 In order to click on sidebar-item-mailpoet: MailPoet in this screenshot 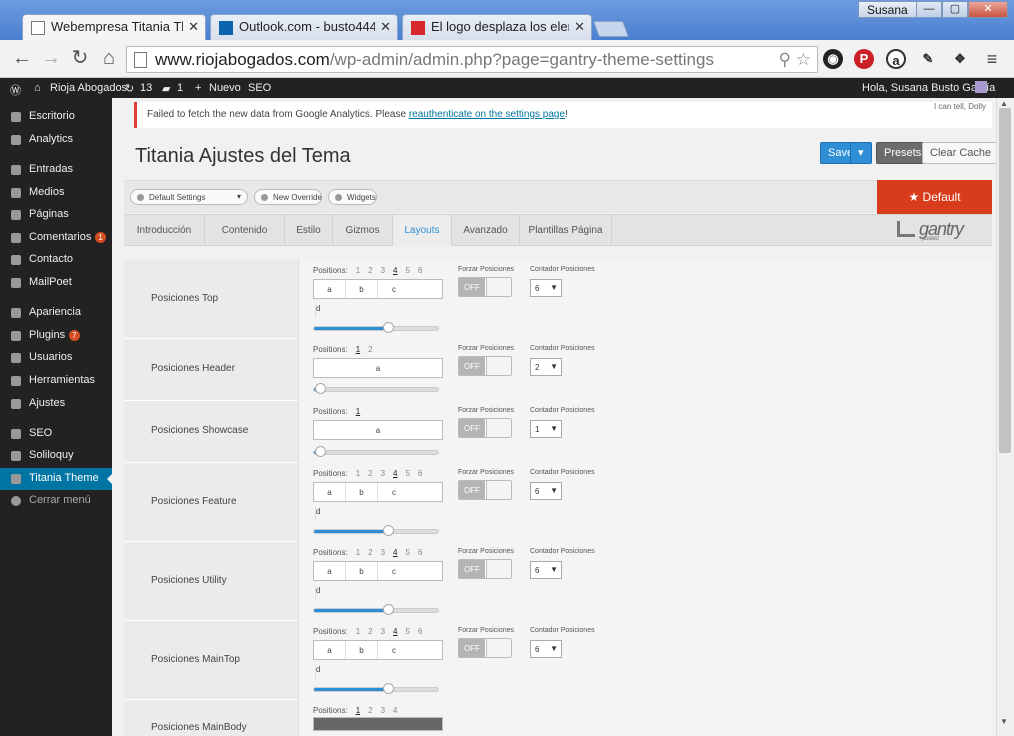, I will do `click(56, 283)`.